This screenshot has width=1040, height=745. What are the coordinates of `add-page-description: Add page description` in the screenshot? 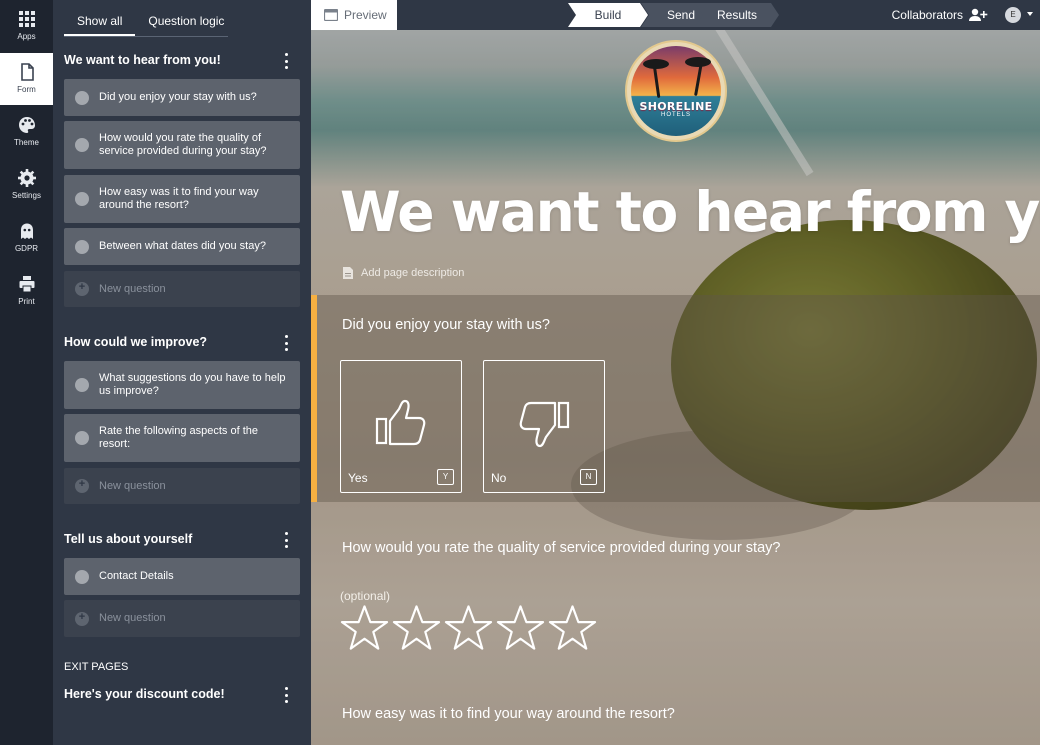 It's located at (403, 273).